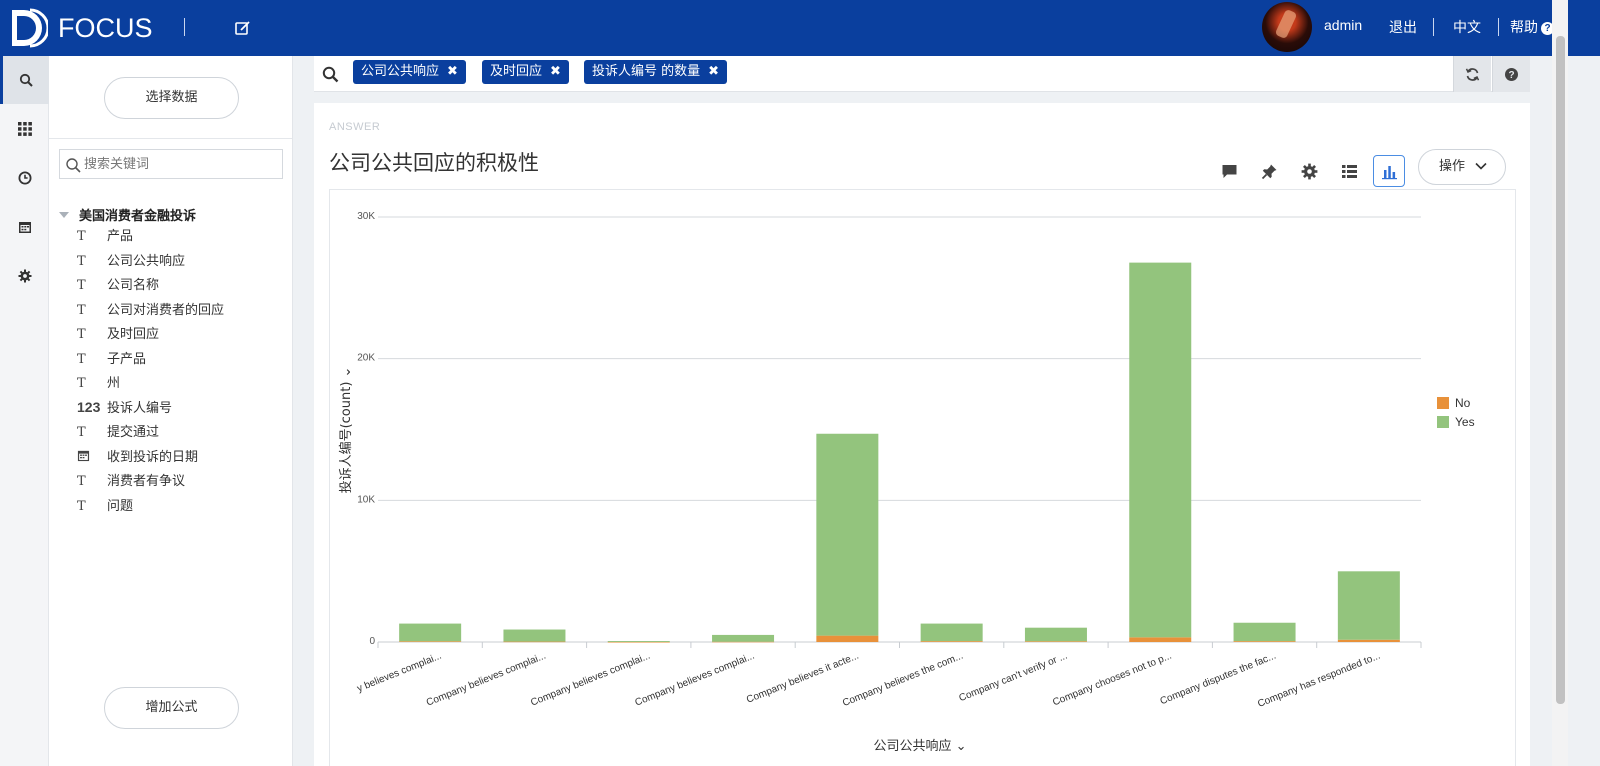  Describe the element at coordinates (24, 276) in the screenshot. I see `nav-settings` at that location.